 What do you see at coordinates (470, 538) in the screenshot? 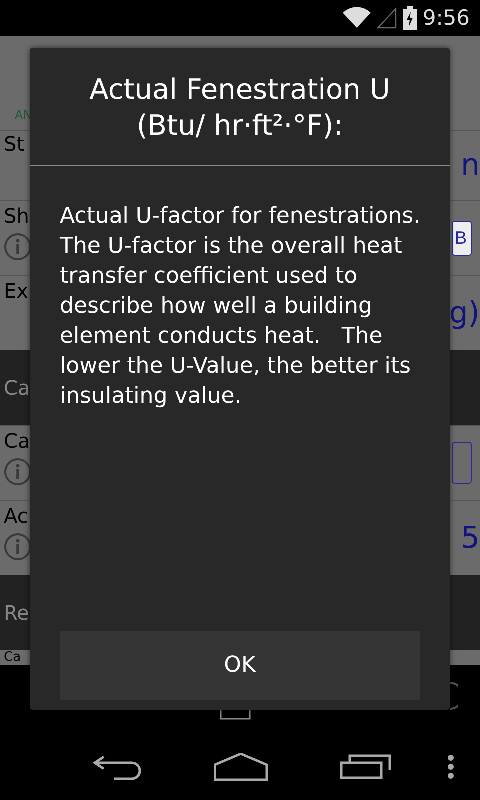
I see `field-value: 5` at bounding box center [470, 538].